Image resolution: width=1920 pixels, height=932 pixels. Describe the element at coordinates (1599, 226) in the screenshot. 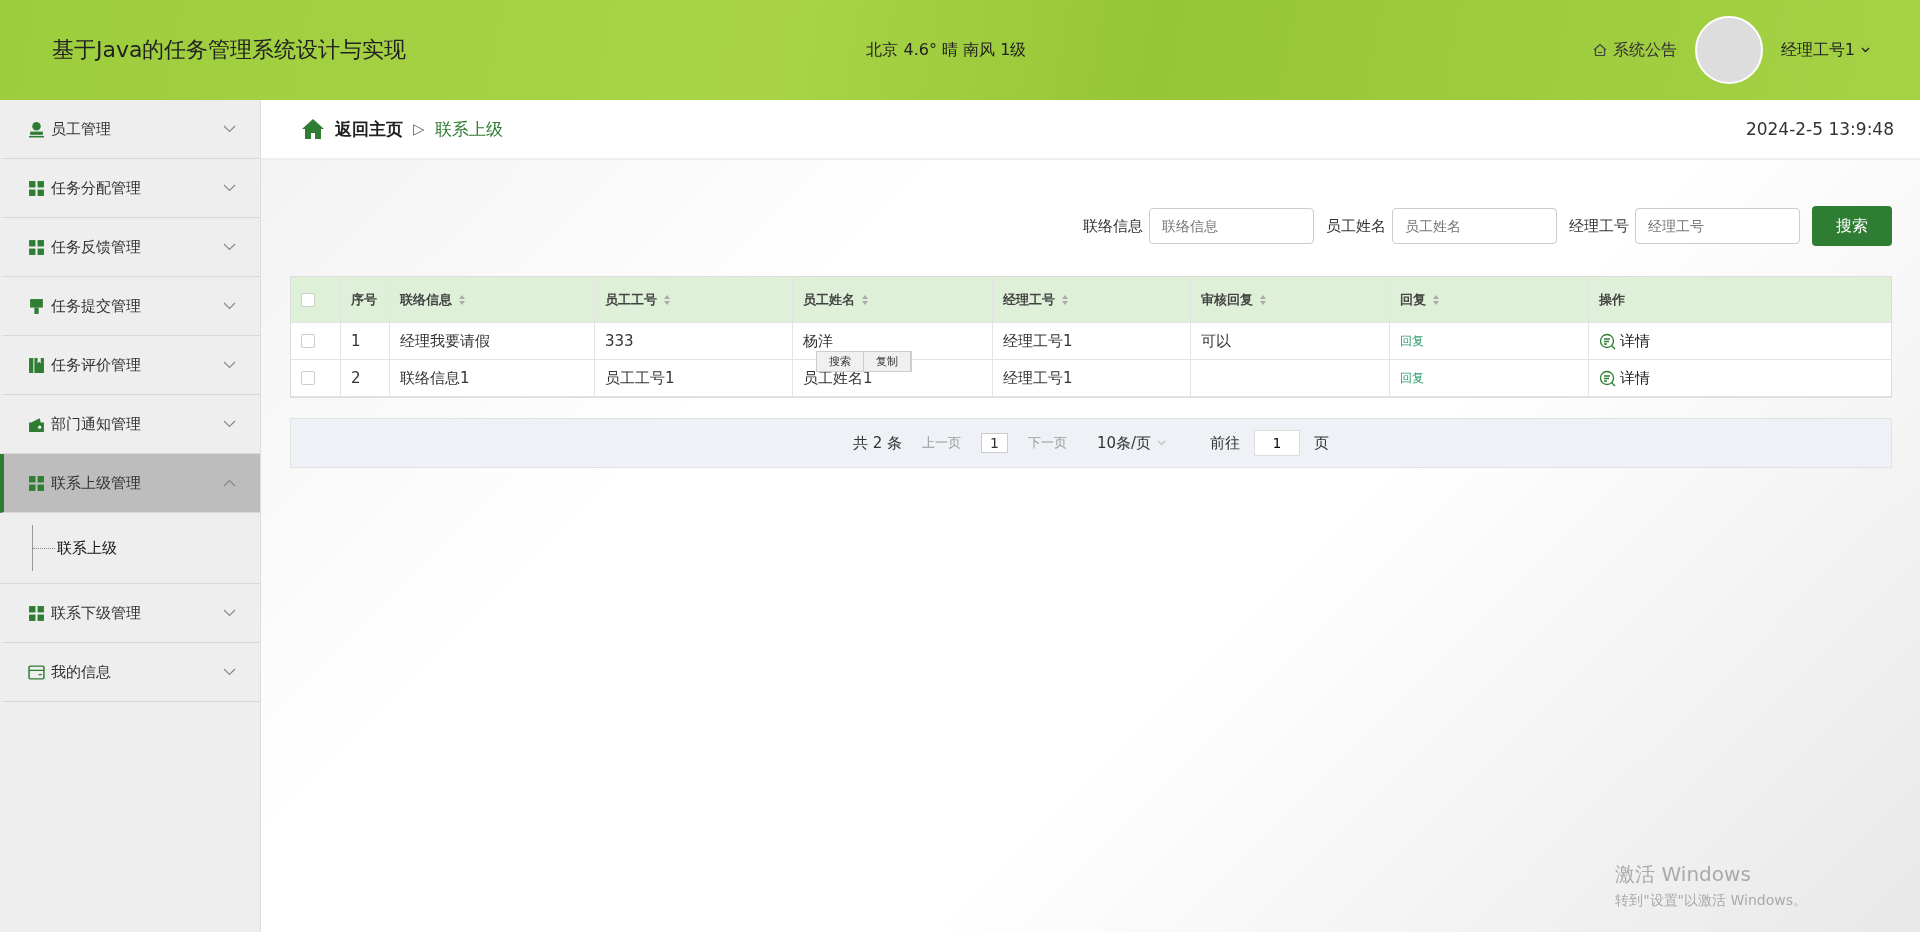

I see `field-label: 经理工号` at that location.